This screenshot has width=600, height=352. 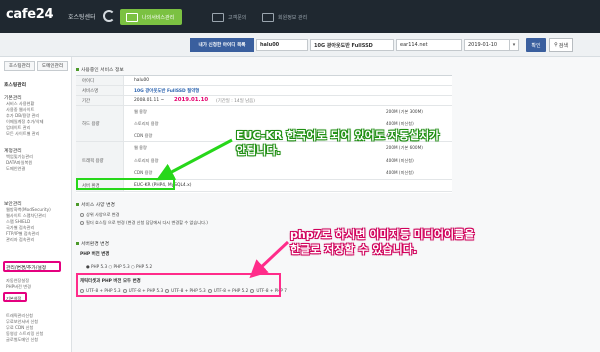 I want to click on tab-member-info: 회원정보 관리, so click(x=284, y=17).